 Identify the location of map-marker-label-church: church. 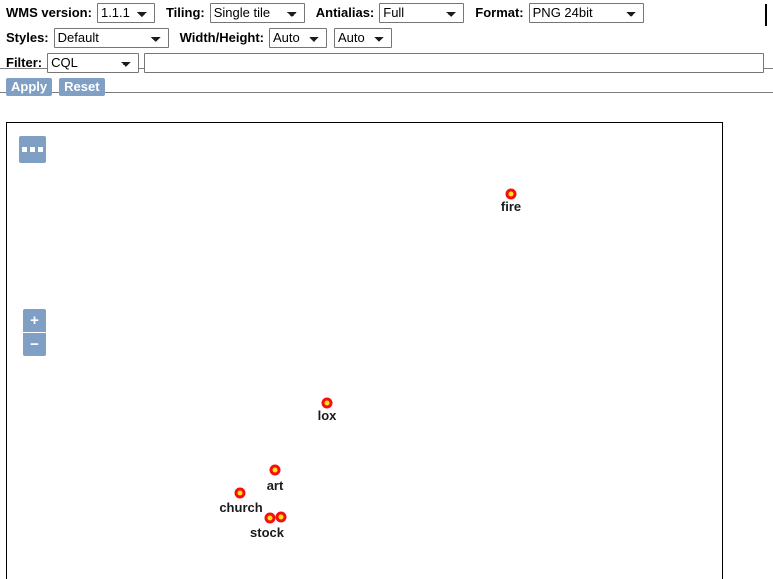
(241, 507).